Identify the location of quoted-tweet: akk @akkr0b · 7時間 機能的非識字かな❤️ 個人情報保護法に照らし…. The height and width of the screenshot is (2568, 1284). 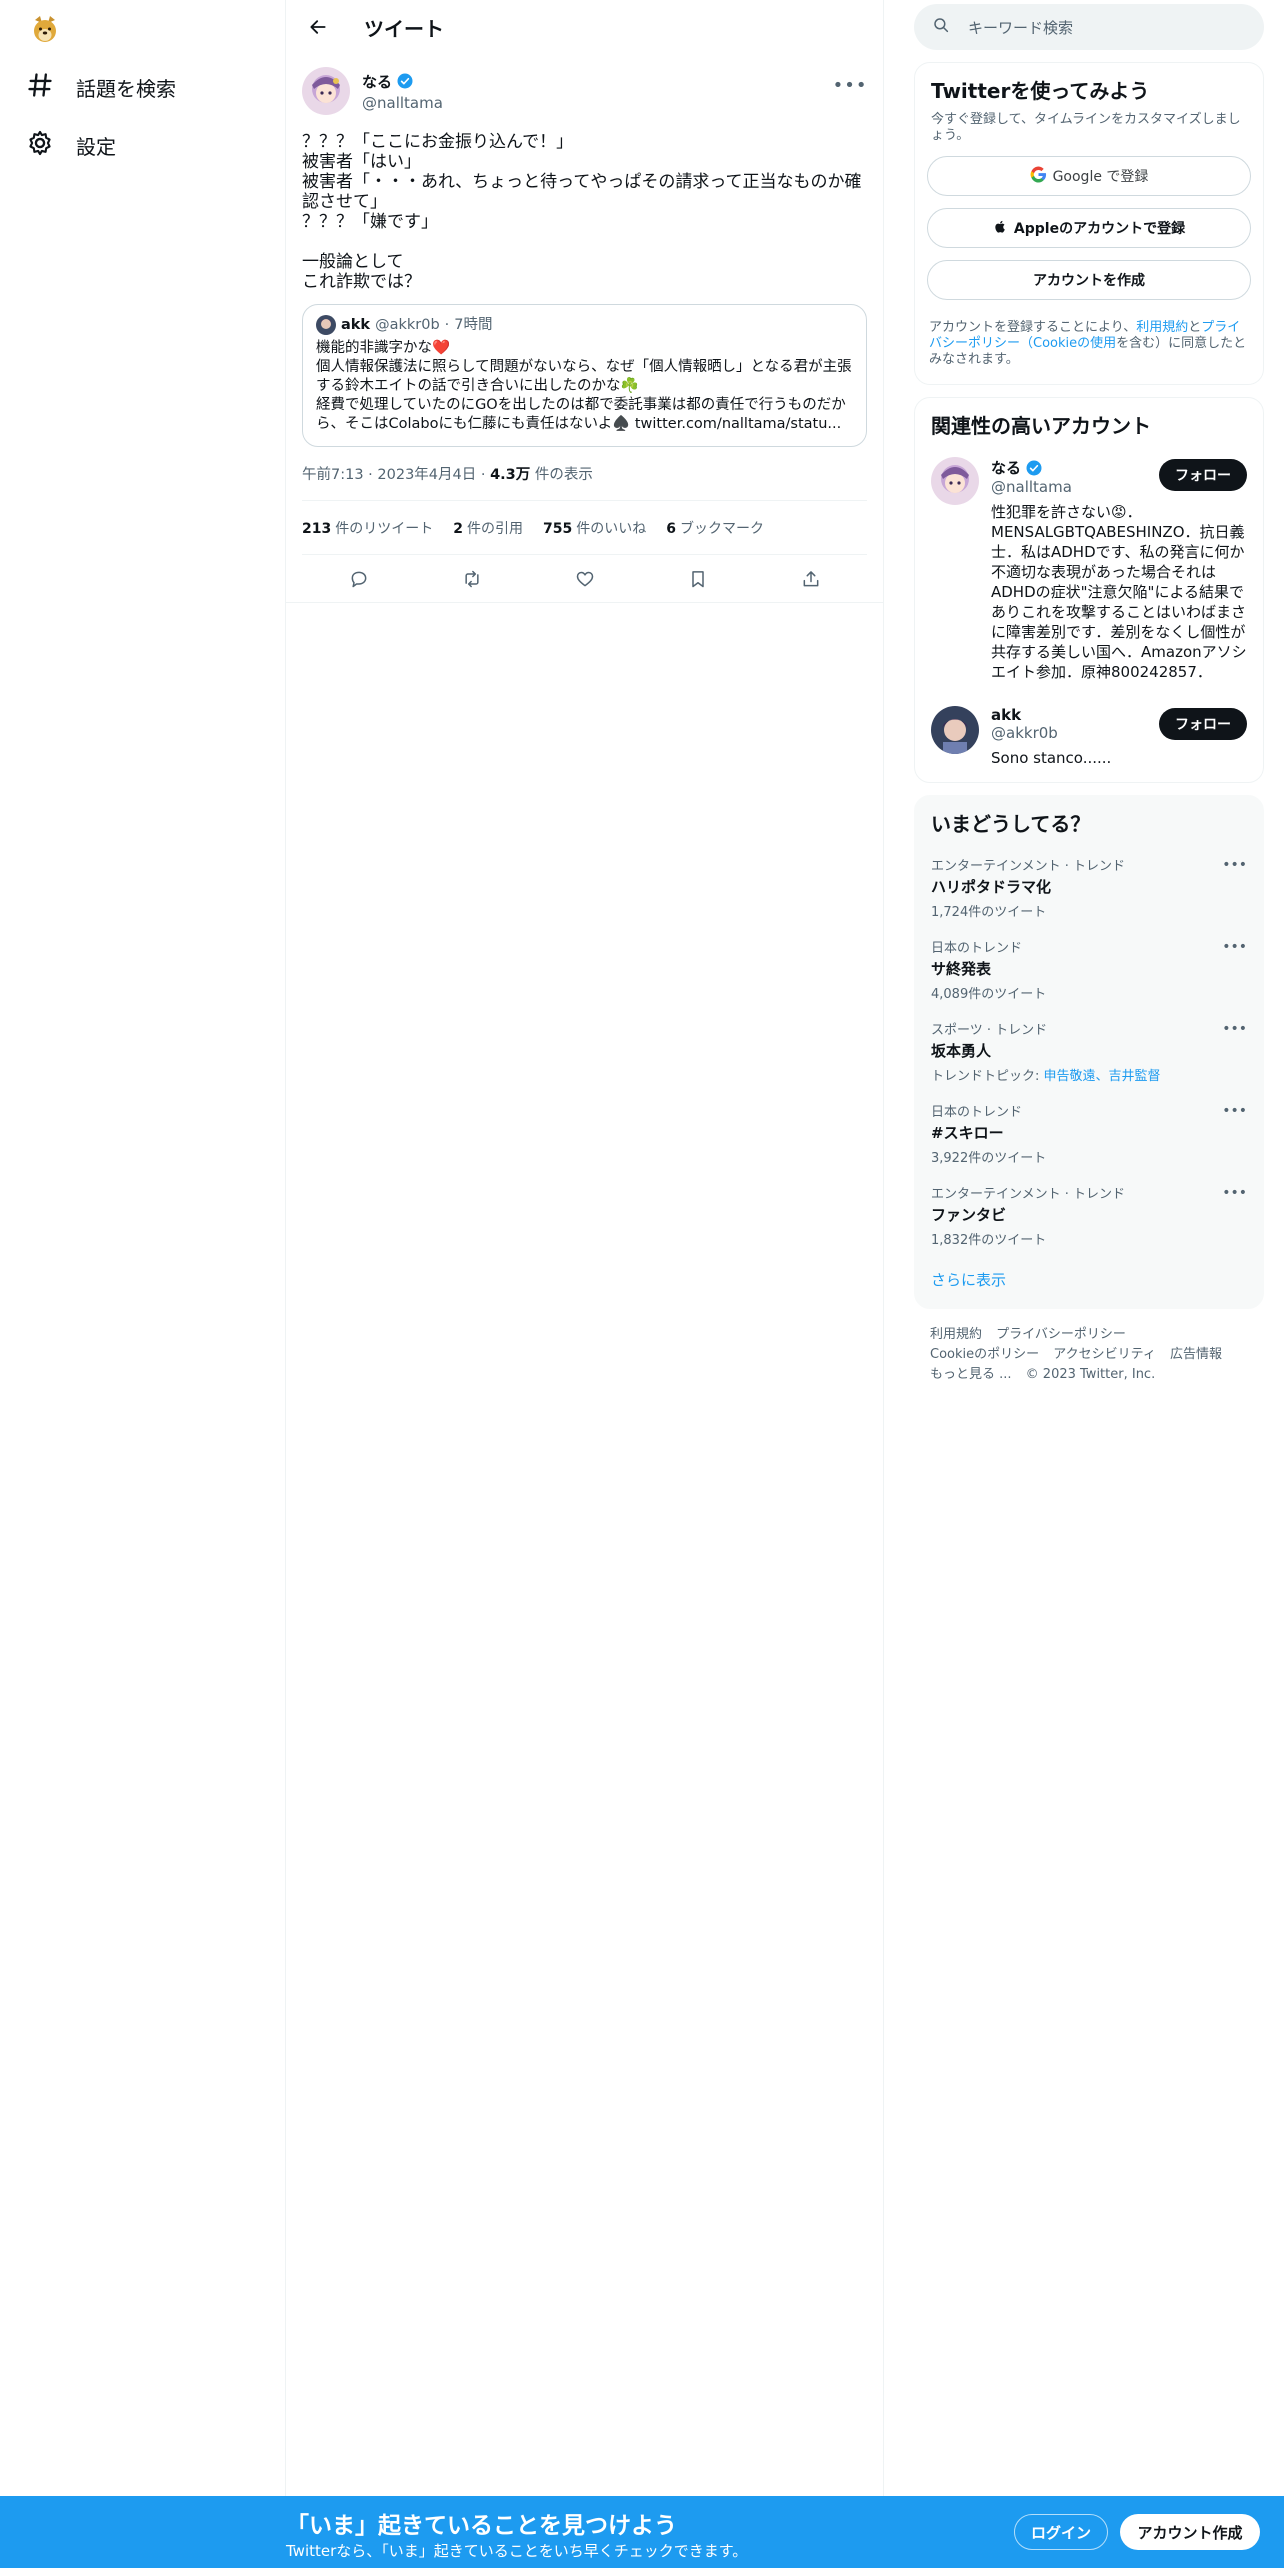
(584, 375).